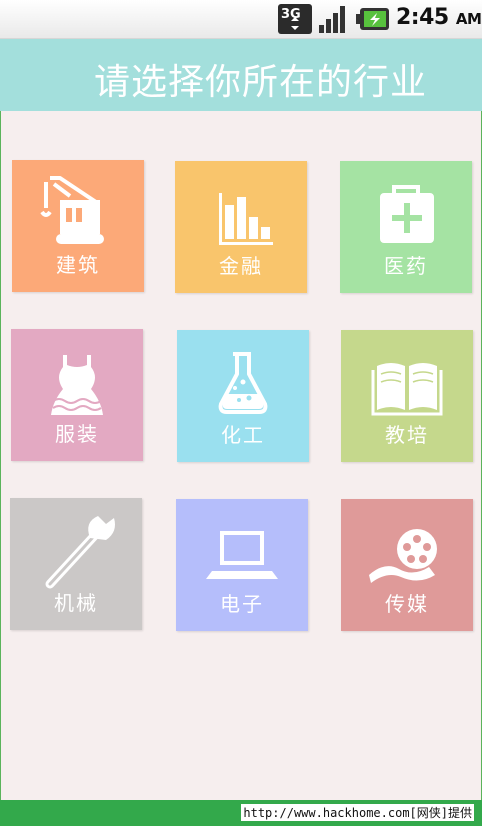 This screenshot has height=826, width=482. I want to click on industry-tile-construction: 建筑, so click(78, 226).